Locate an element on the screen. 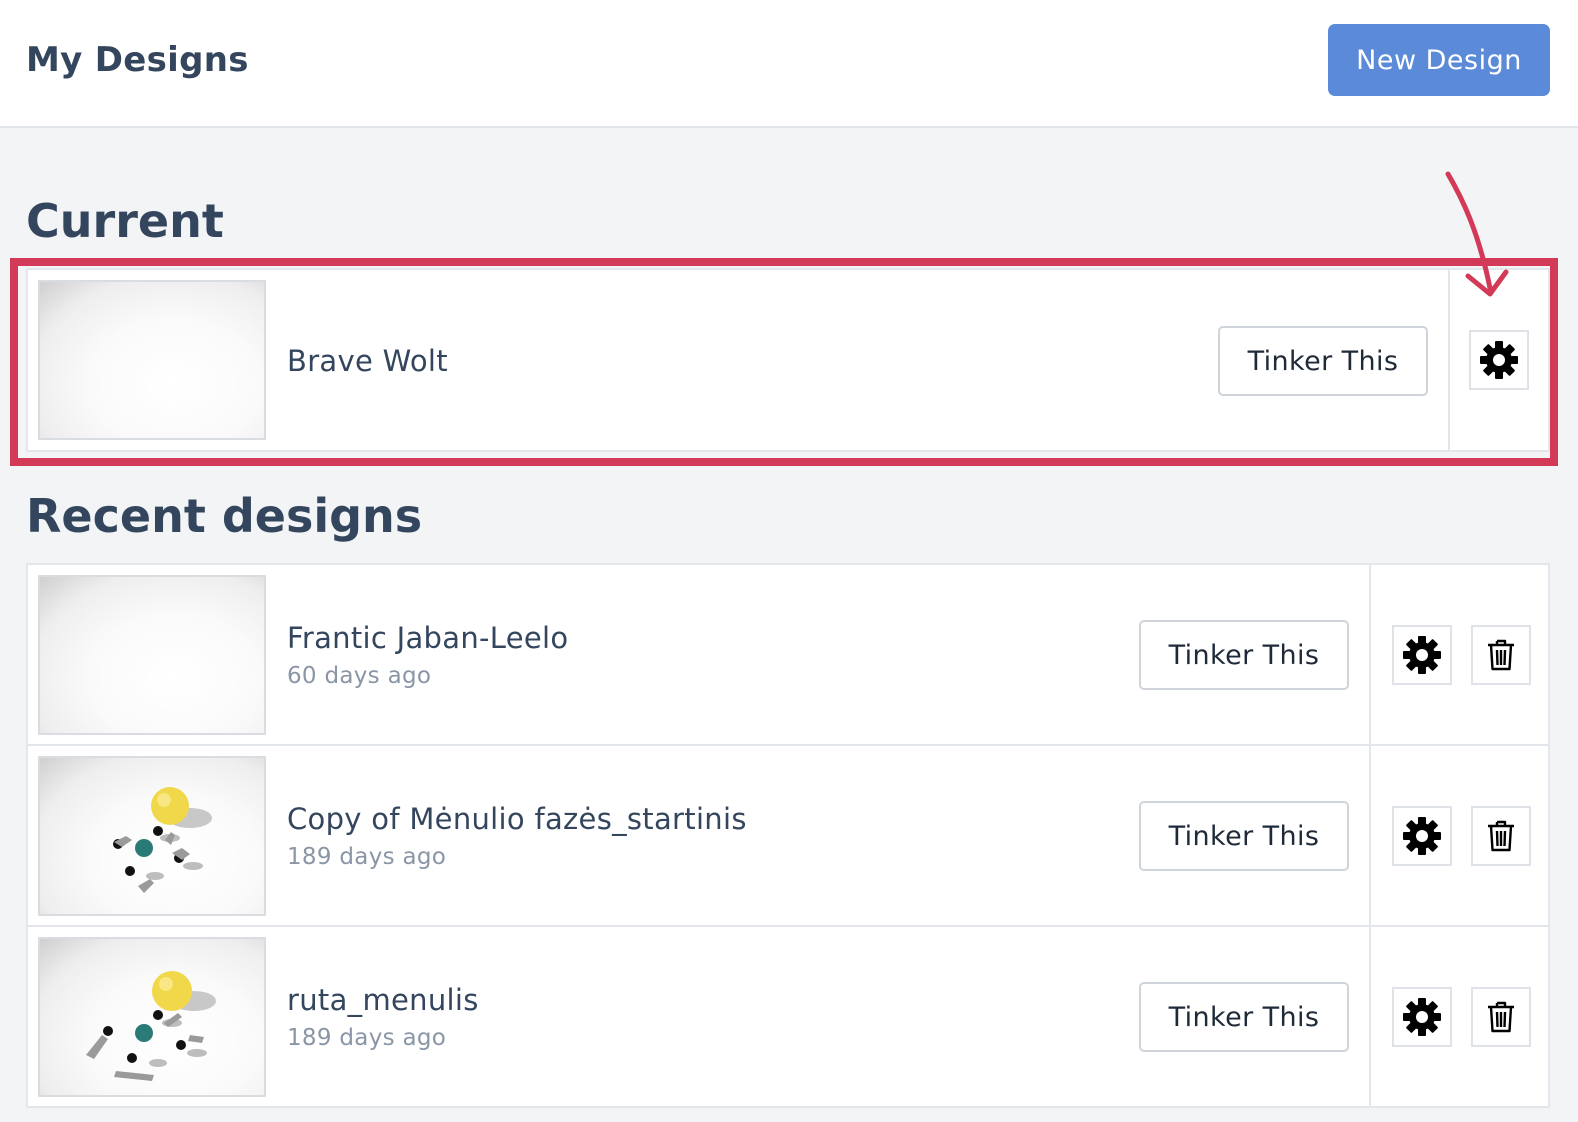 This screenshot has width=1578, height=1122. page-header: My Designs New Design is located at coordinates (789, 64).